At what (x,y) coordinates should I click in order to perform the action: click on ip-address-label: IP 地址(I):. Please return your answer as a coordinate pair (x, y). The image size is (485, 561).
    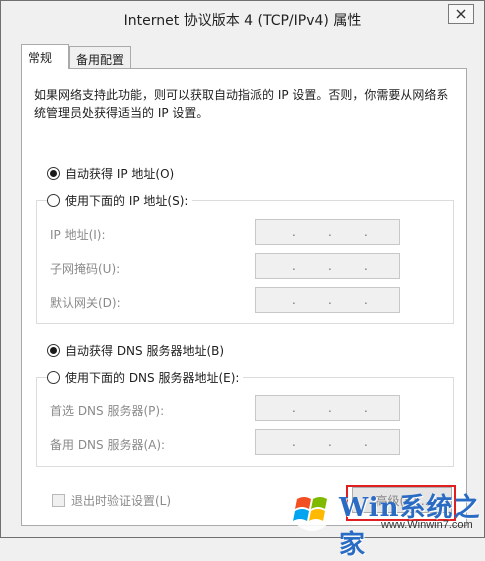
    Looking at the image, I should click on (78, 235).